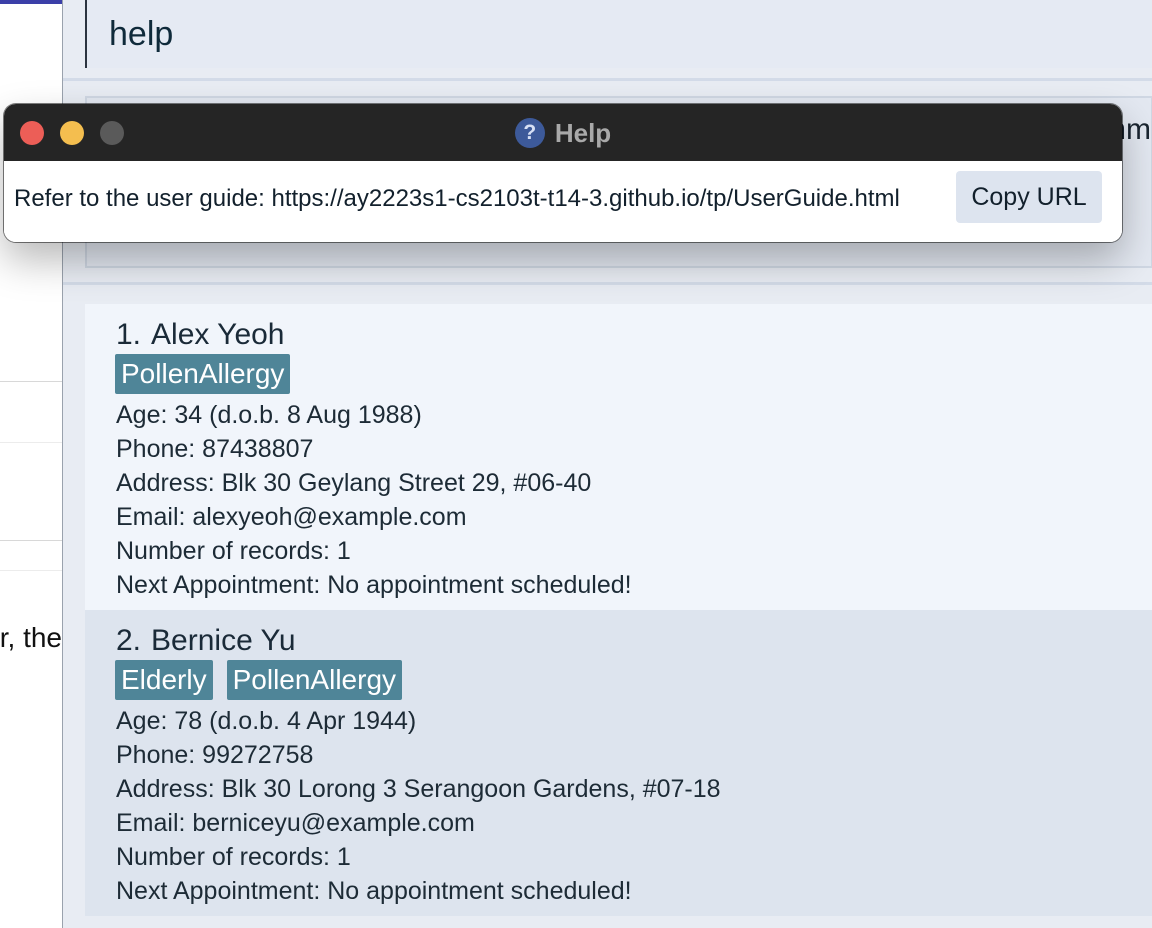  Describe the element at coordinates (215, 449) in the screenshot. I see `person-phone: Phone: 87438807` at that location.